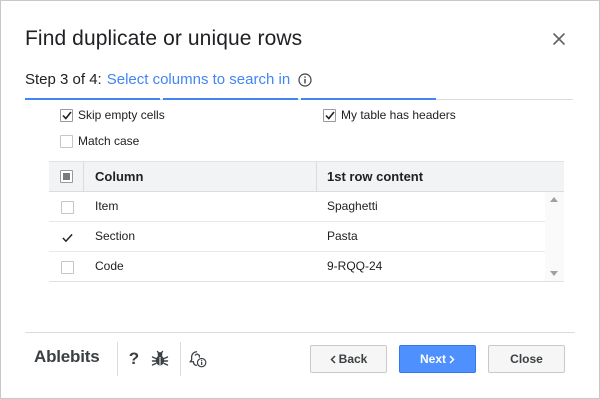 The image size is (600, 399). I want to click on match-case-option: Match case, so click(99, 141).